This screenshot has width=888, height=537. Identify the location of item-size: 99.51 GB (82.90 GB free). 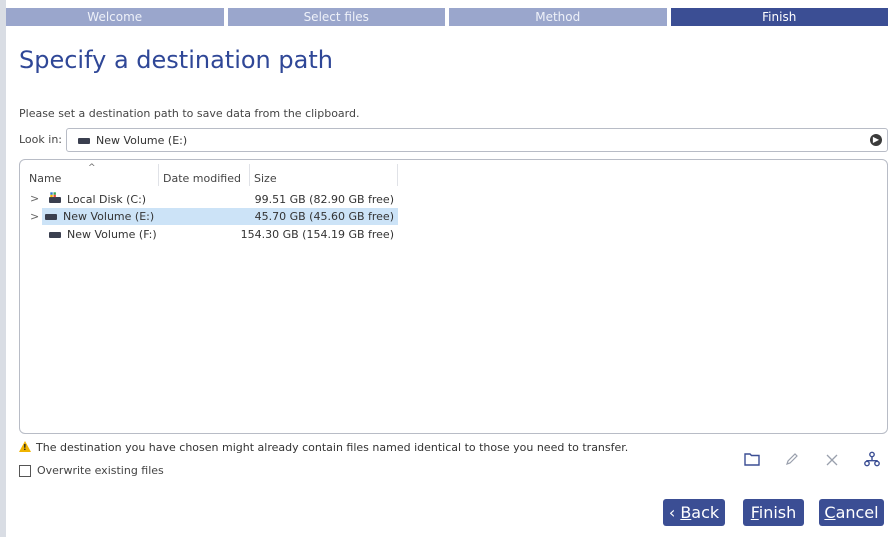
(324, 199).